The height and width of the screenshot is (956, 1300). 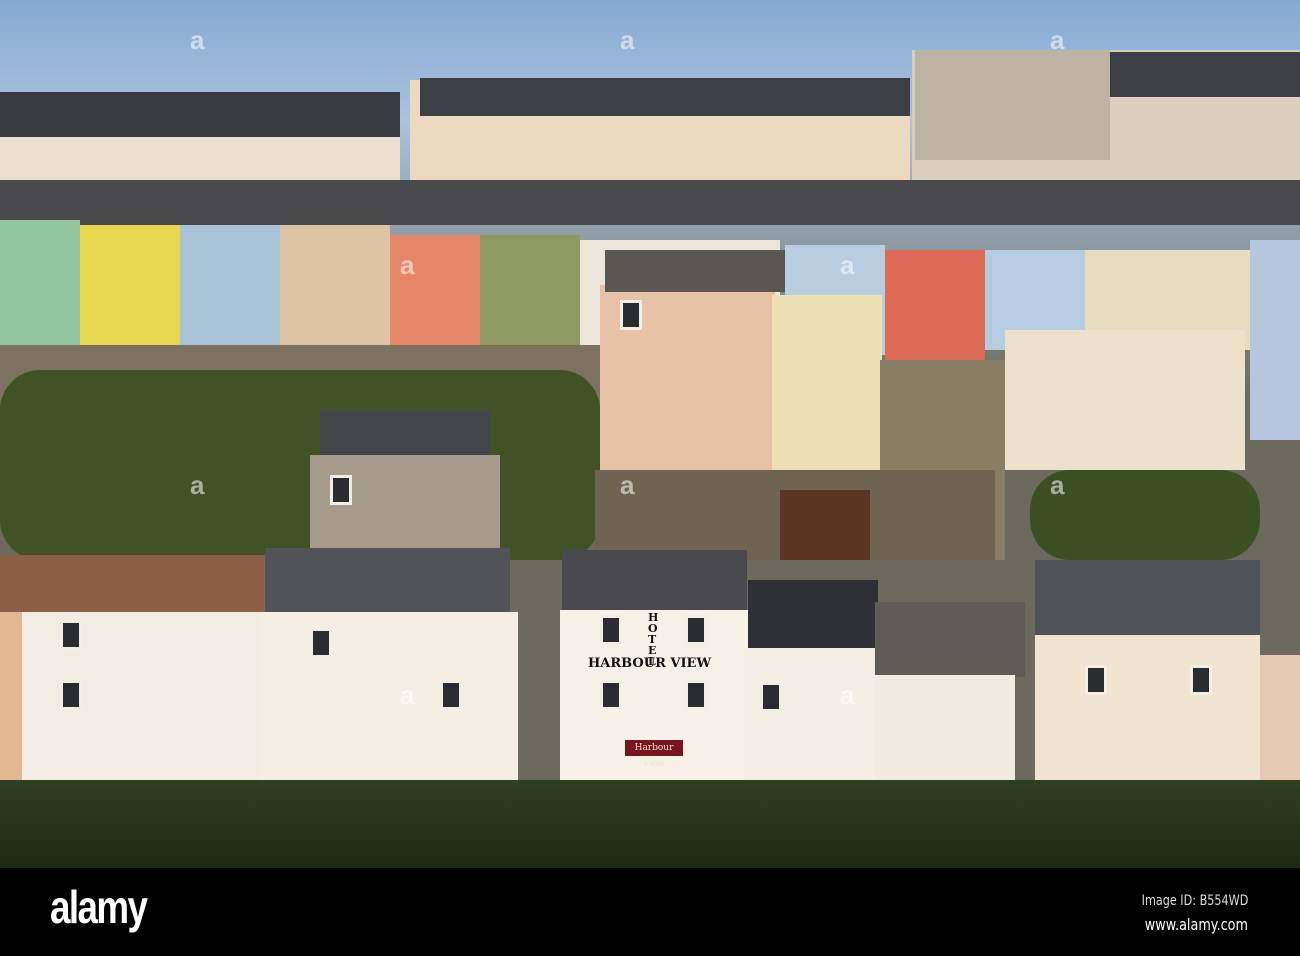 What do you see at coordinates (1012, 105) in the screenshot?
I see `flat-block` at bounding box center [1012, 105].